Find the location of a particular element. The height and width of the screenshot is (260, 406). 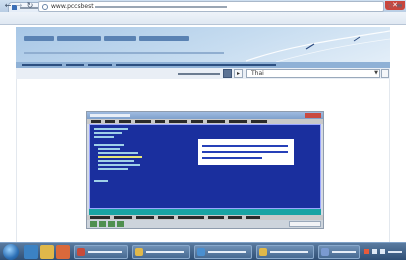

site-banner is located at coordinates (203, 44).